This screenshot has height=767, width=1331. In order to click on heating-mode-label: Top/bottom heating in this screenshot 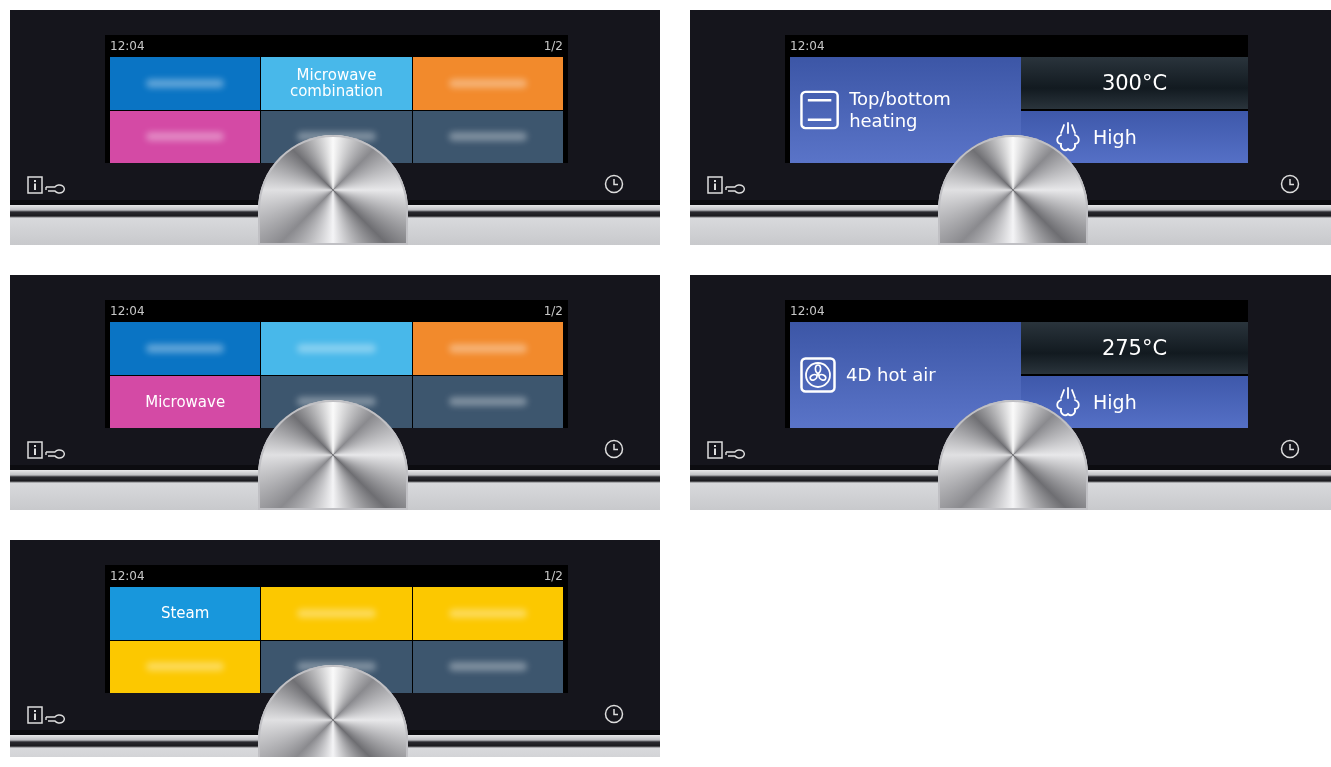, I will do `click(900, 110)`.